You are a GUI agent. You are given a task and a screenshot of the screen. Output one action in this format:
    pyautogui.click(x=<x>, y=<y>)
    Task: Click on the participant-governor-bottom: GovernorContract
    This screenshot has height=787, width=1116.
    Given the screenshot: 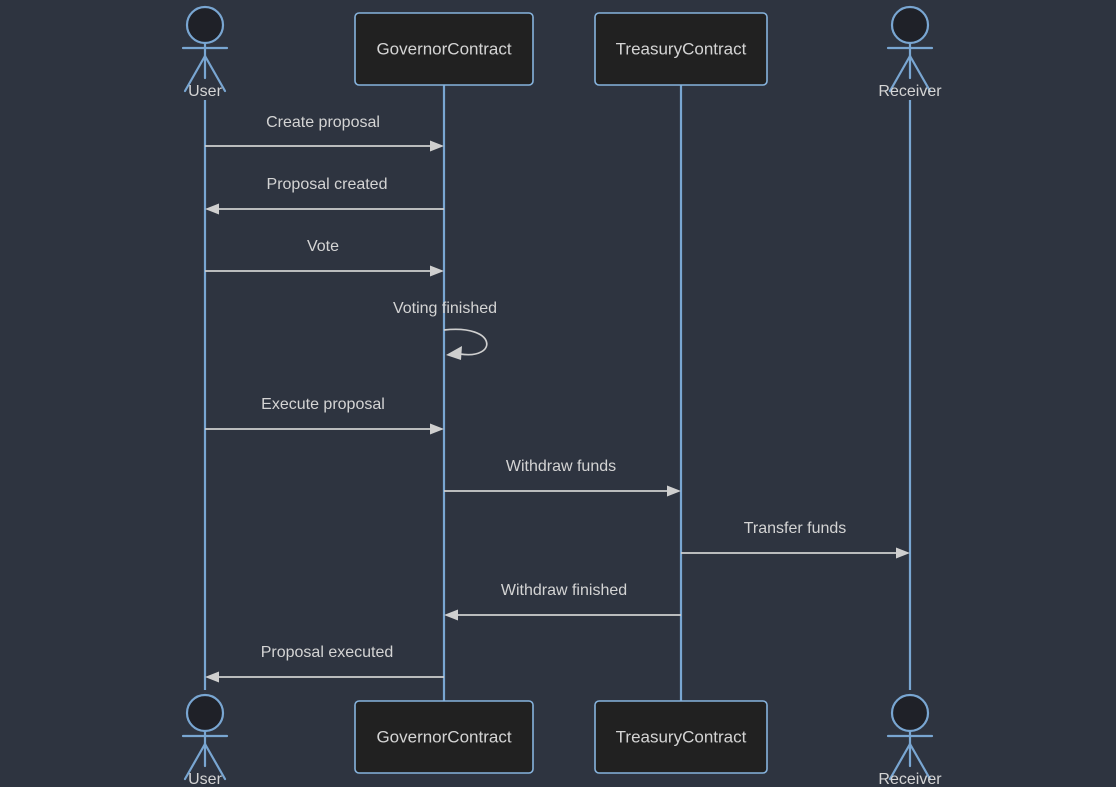 What is the action you would take?
    pyautogui.click(x=444, y=737)
    